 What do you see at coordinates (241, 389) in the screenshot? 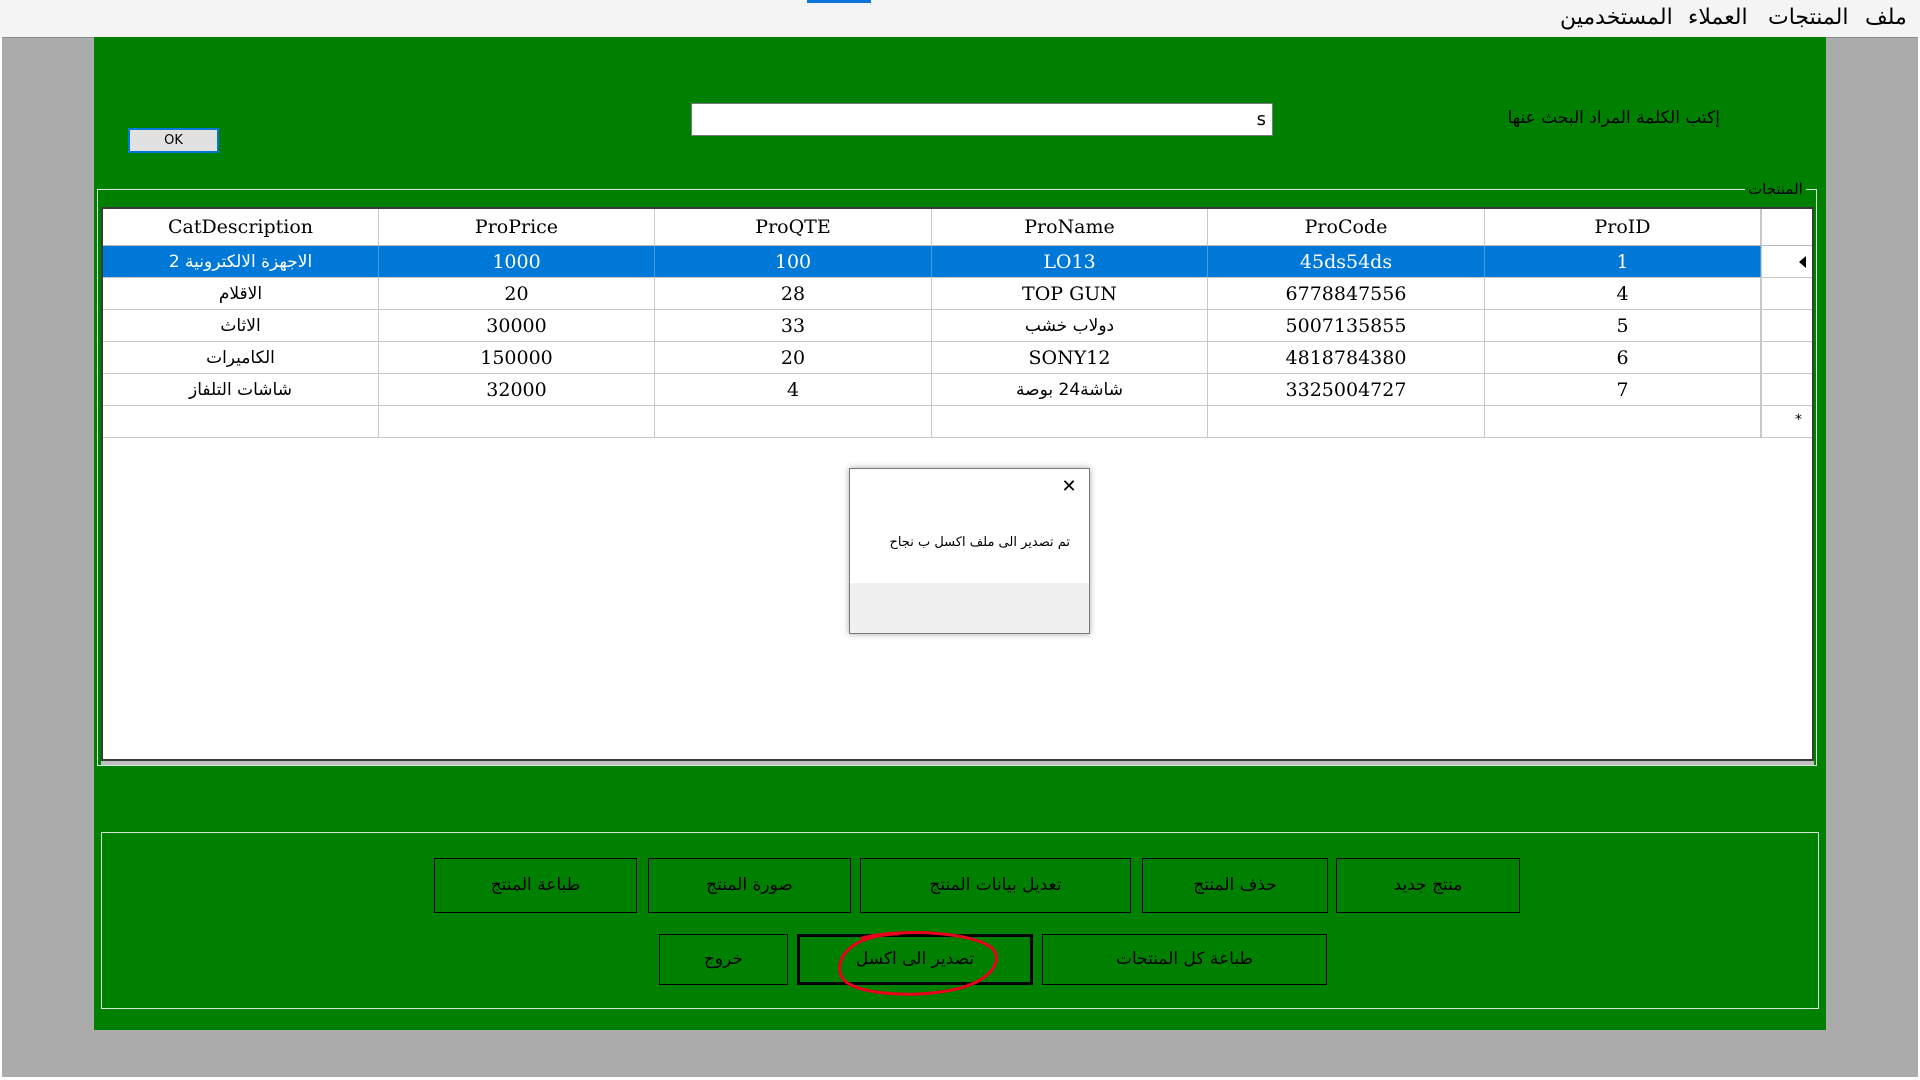
I see `cell-catdescription: شاشات التلفاز` at bounding box center [241, 389].